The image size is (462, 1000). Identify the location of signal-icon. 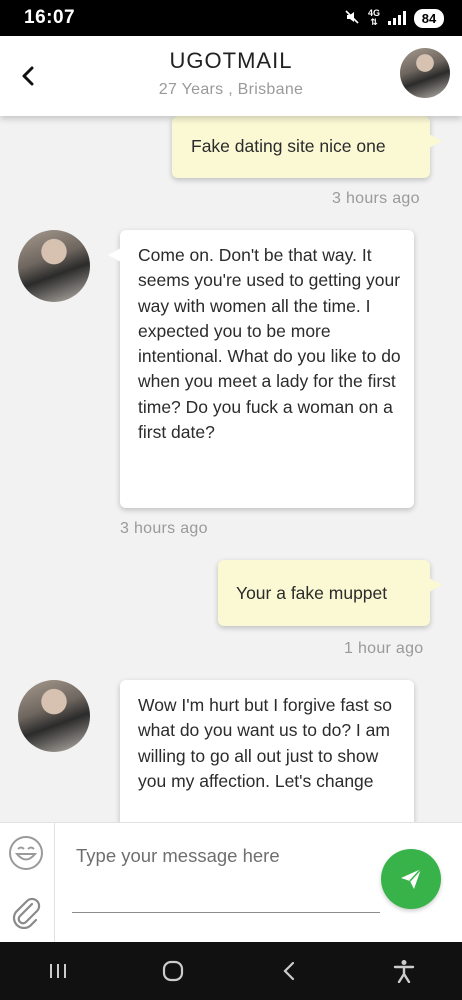
(397, 18).